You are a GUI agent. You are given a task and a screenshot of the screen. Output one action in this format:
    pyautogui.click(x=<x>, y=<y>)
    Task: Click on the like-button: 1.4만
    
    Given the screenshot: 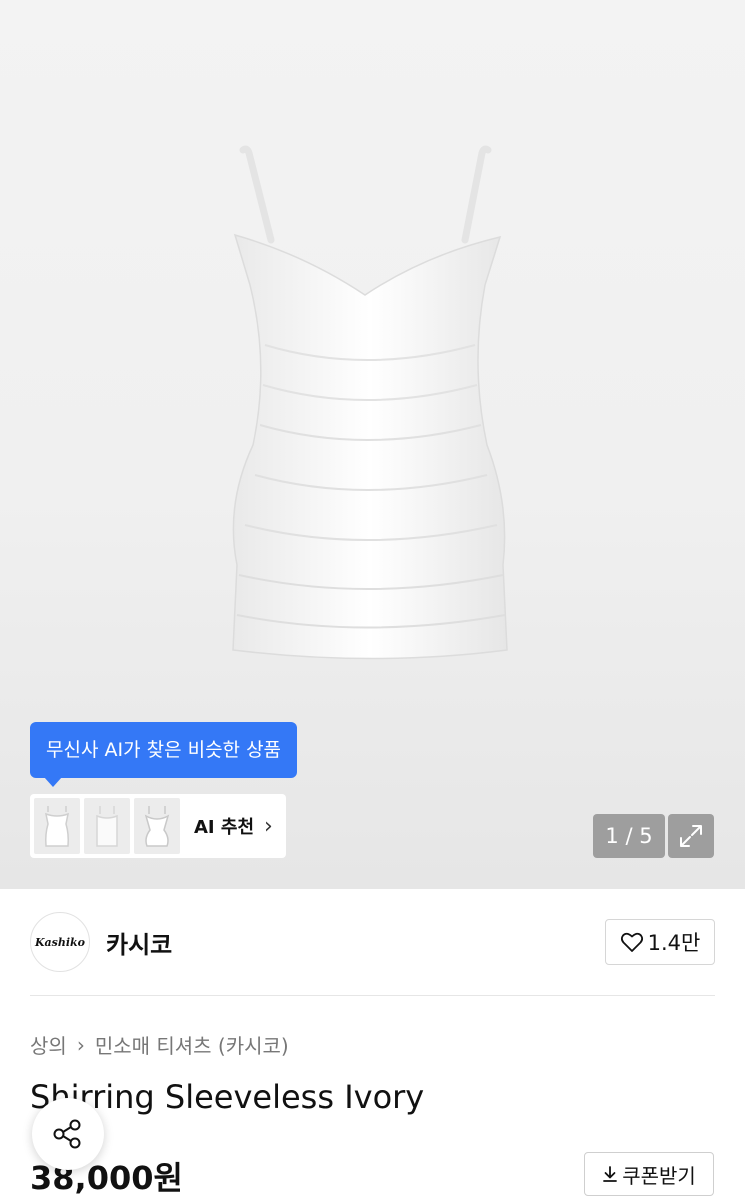 What is the action you would take?
    pyautogui.click(x=660, y=942)
    